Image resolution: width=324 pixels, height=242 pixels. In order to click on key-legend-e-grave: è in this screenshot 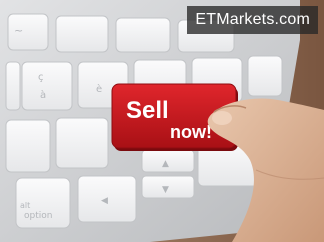, I will do `click(99, 89)`.